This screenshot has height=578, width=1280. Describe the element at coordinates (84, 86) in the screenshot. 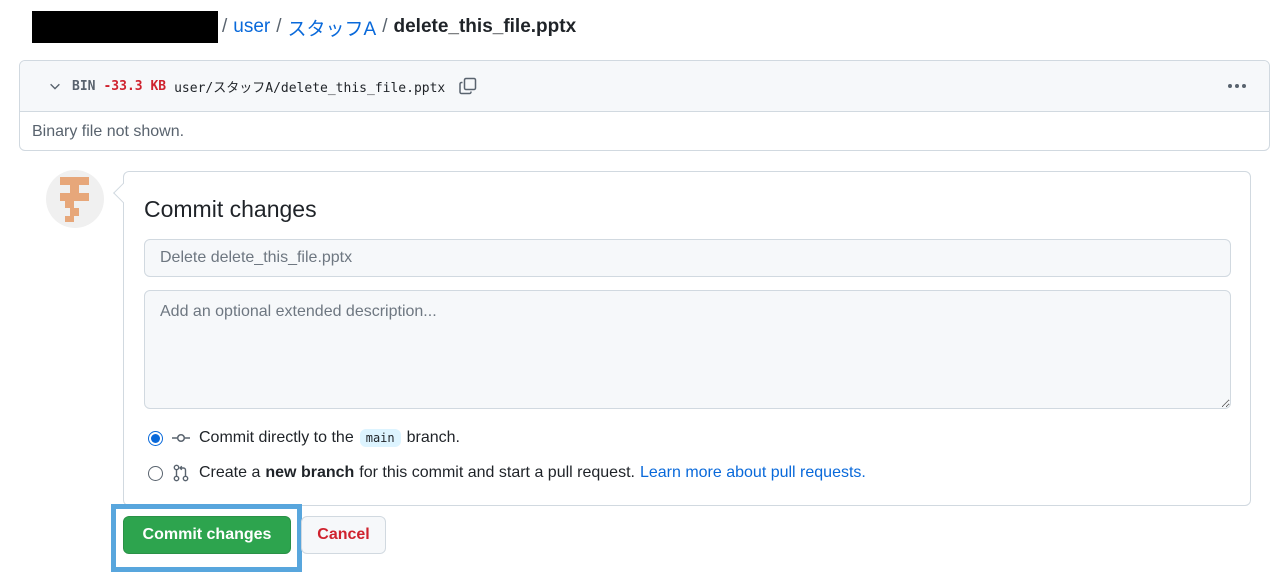

I see `file-type-label: BIN` at that location.